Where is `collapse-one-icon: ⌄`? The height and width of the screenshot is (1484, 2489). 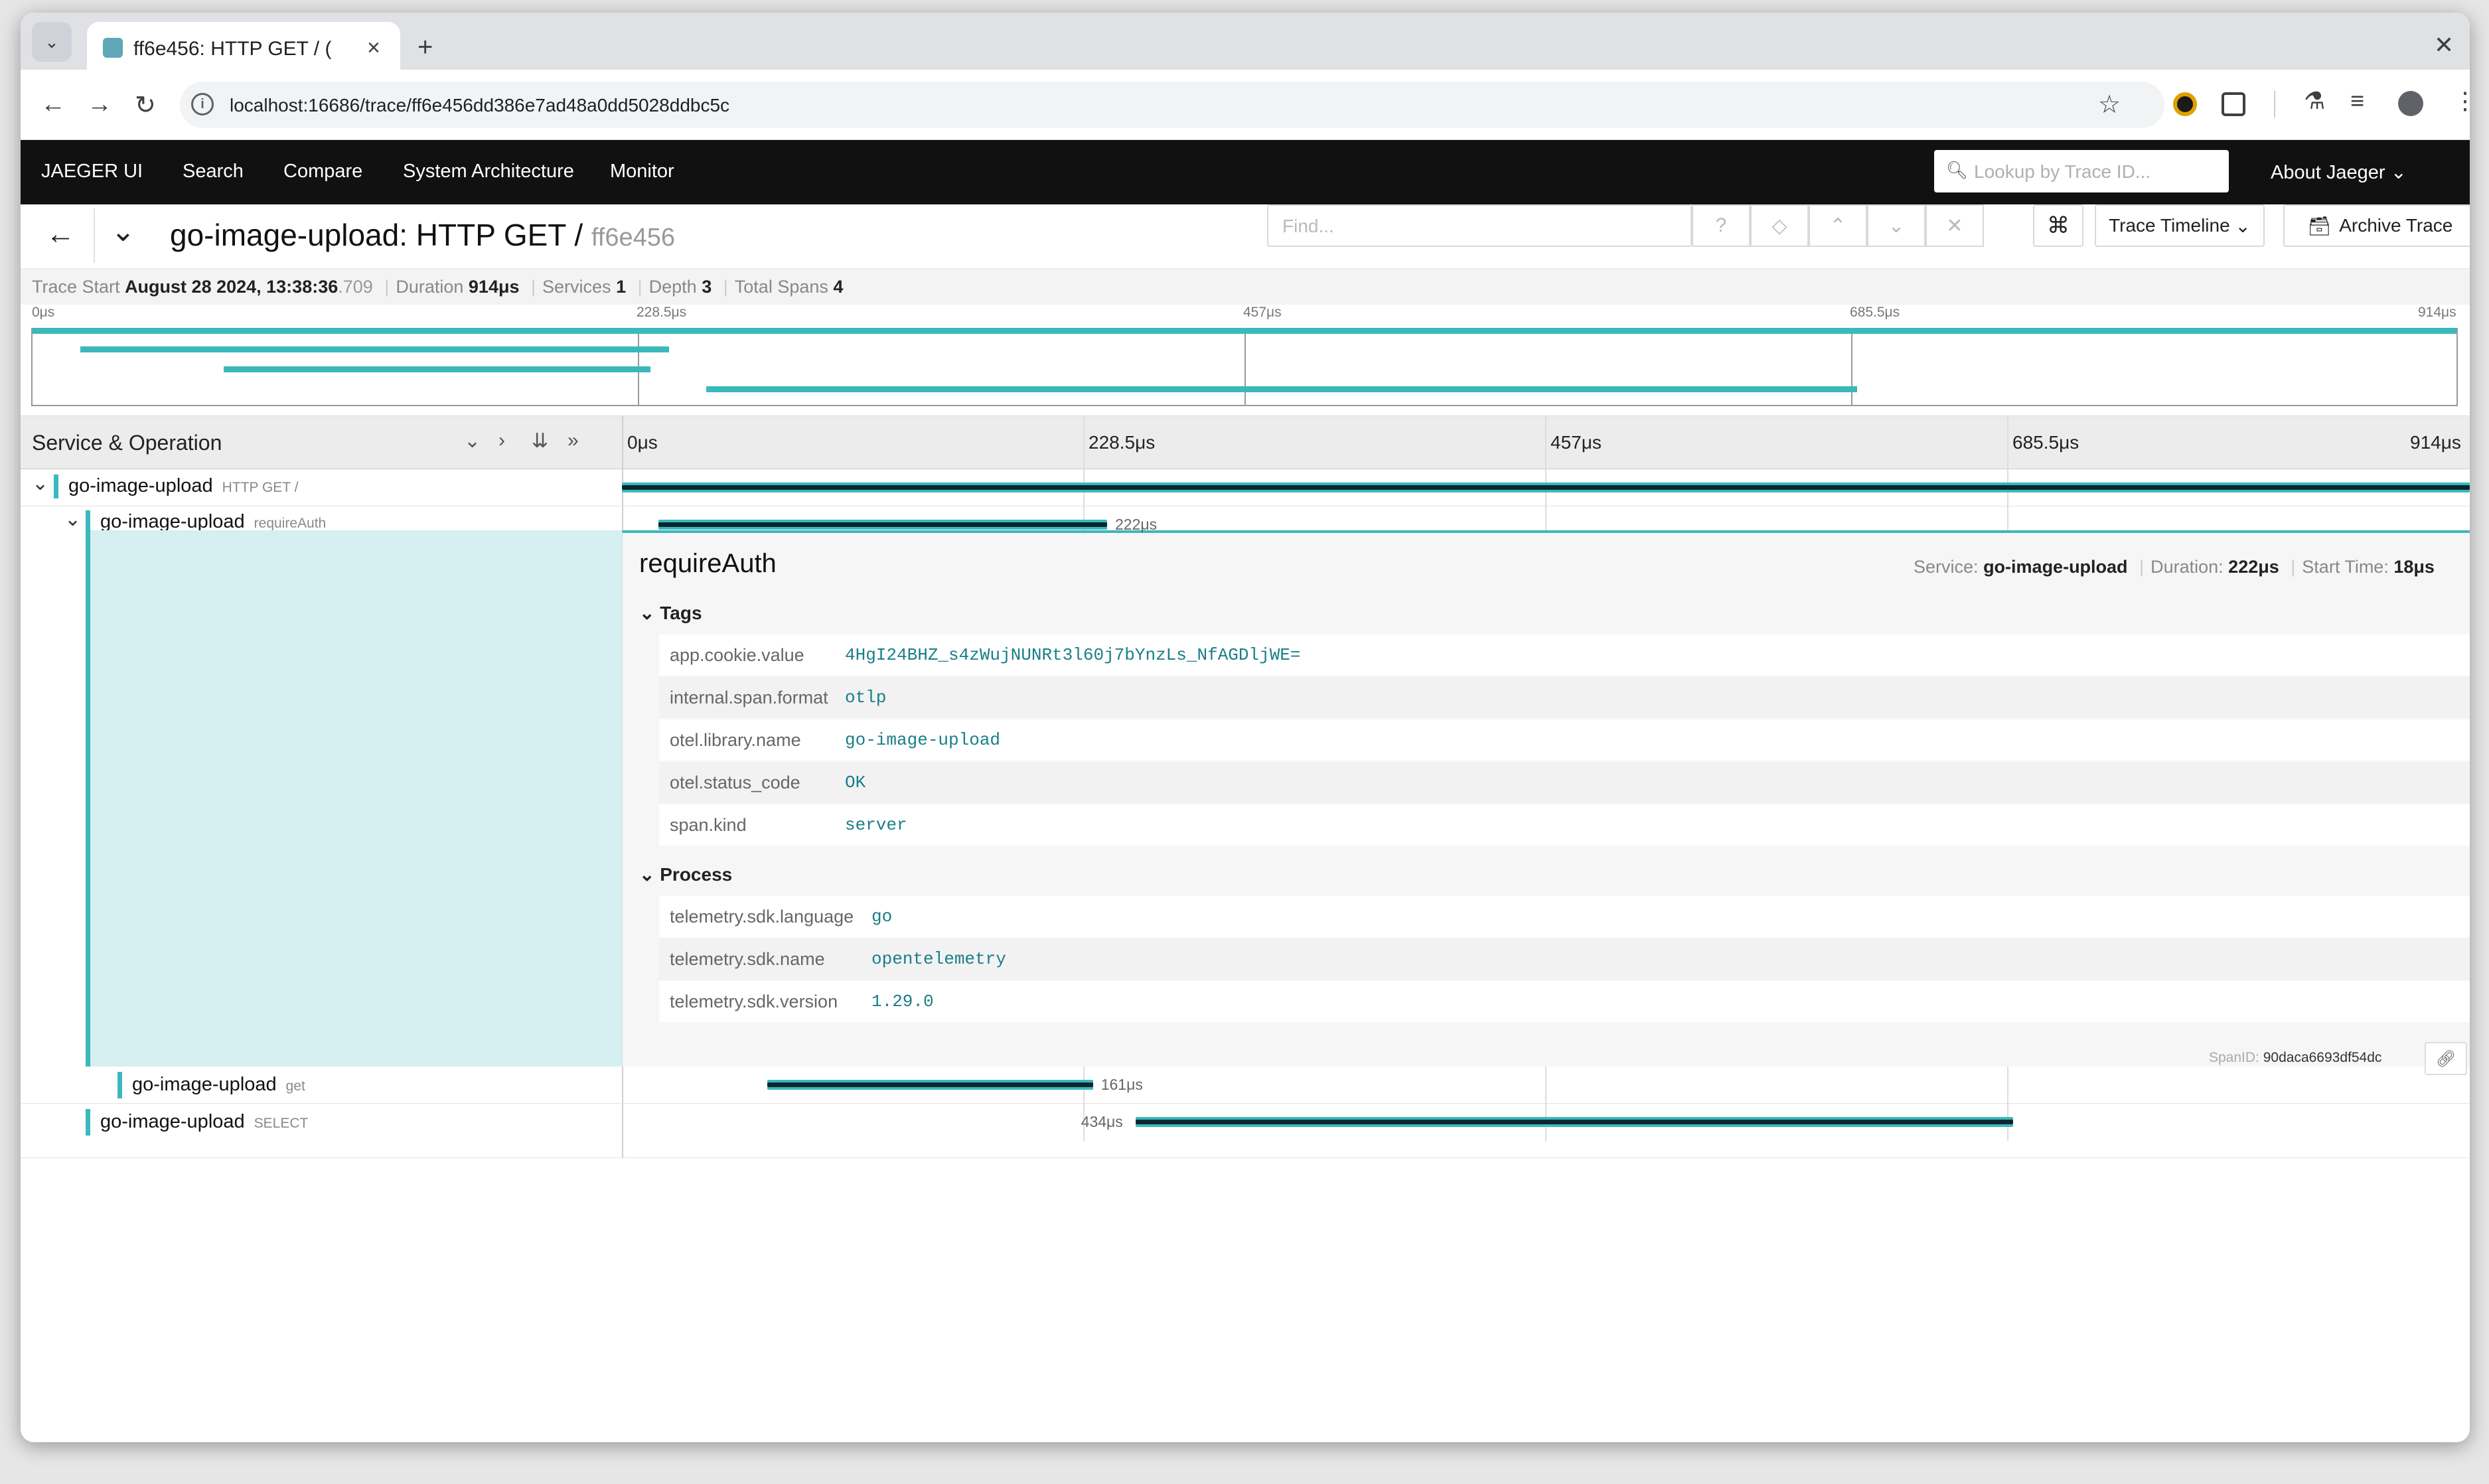
collapse-one-icon: ⌄ is located at coordinates (472, 441).